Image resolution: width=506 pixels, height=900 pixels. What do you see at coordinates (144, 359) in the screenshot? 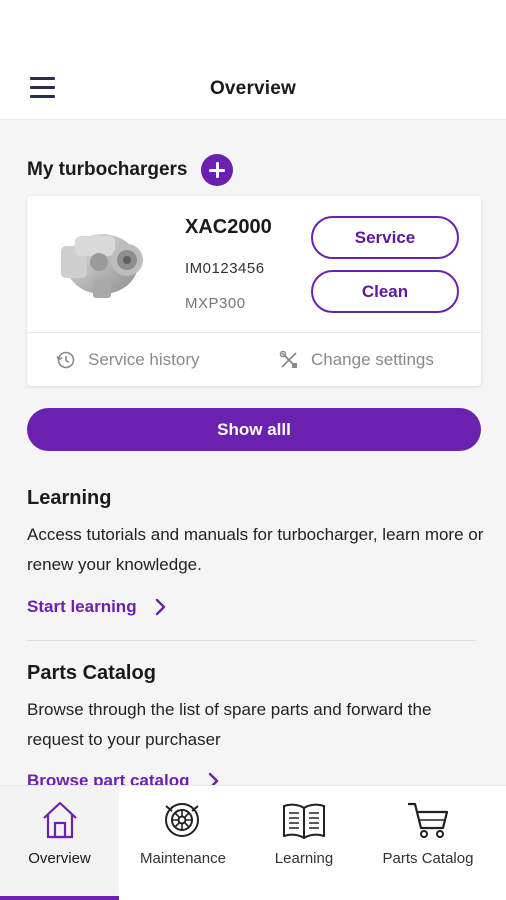
I see `service-history-label: Service history` at bounding box center [144, 359].